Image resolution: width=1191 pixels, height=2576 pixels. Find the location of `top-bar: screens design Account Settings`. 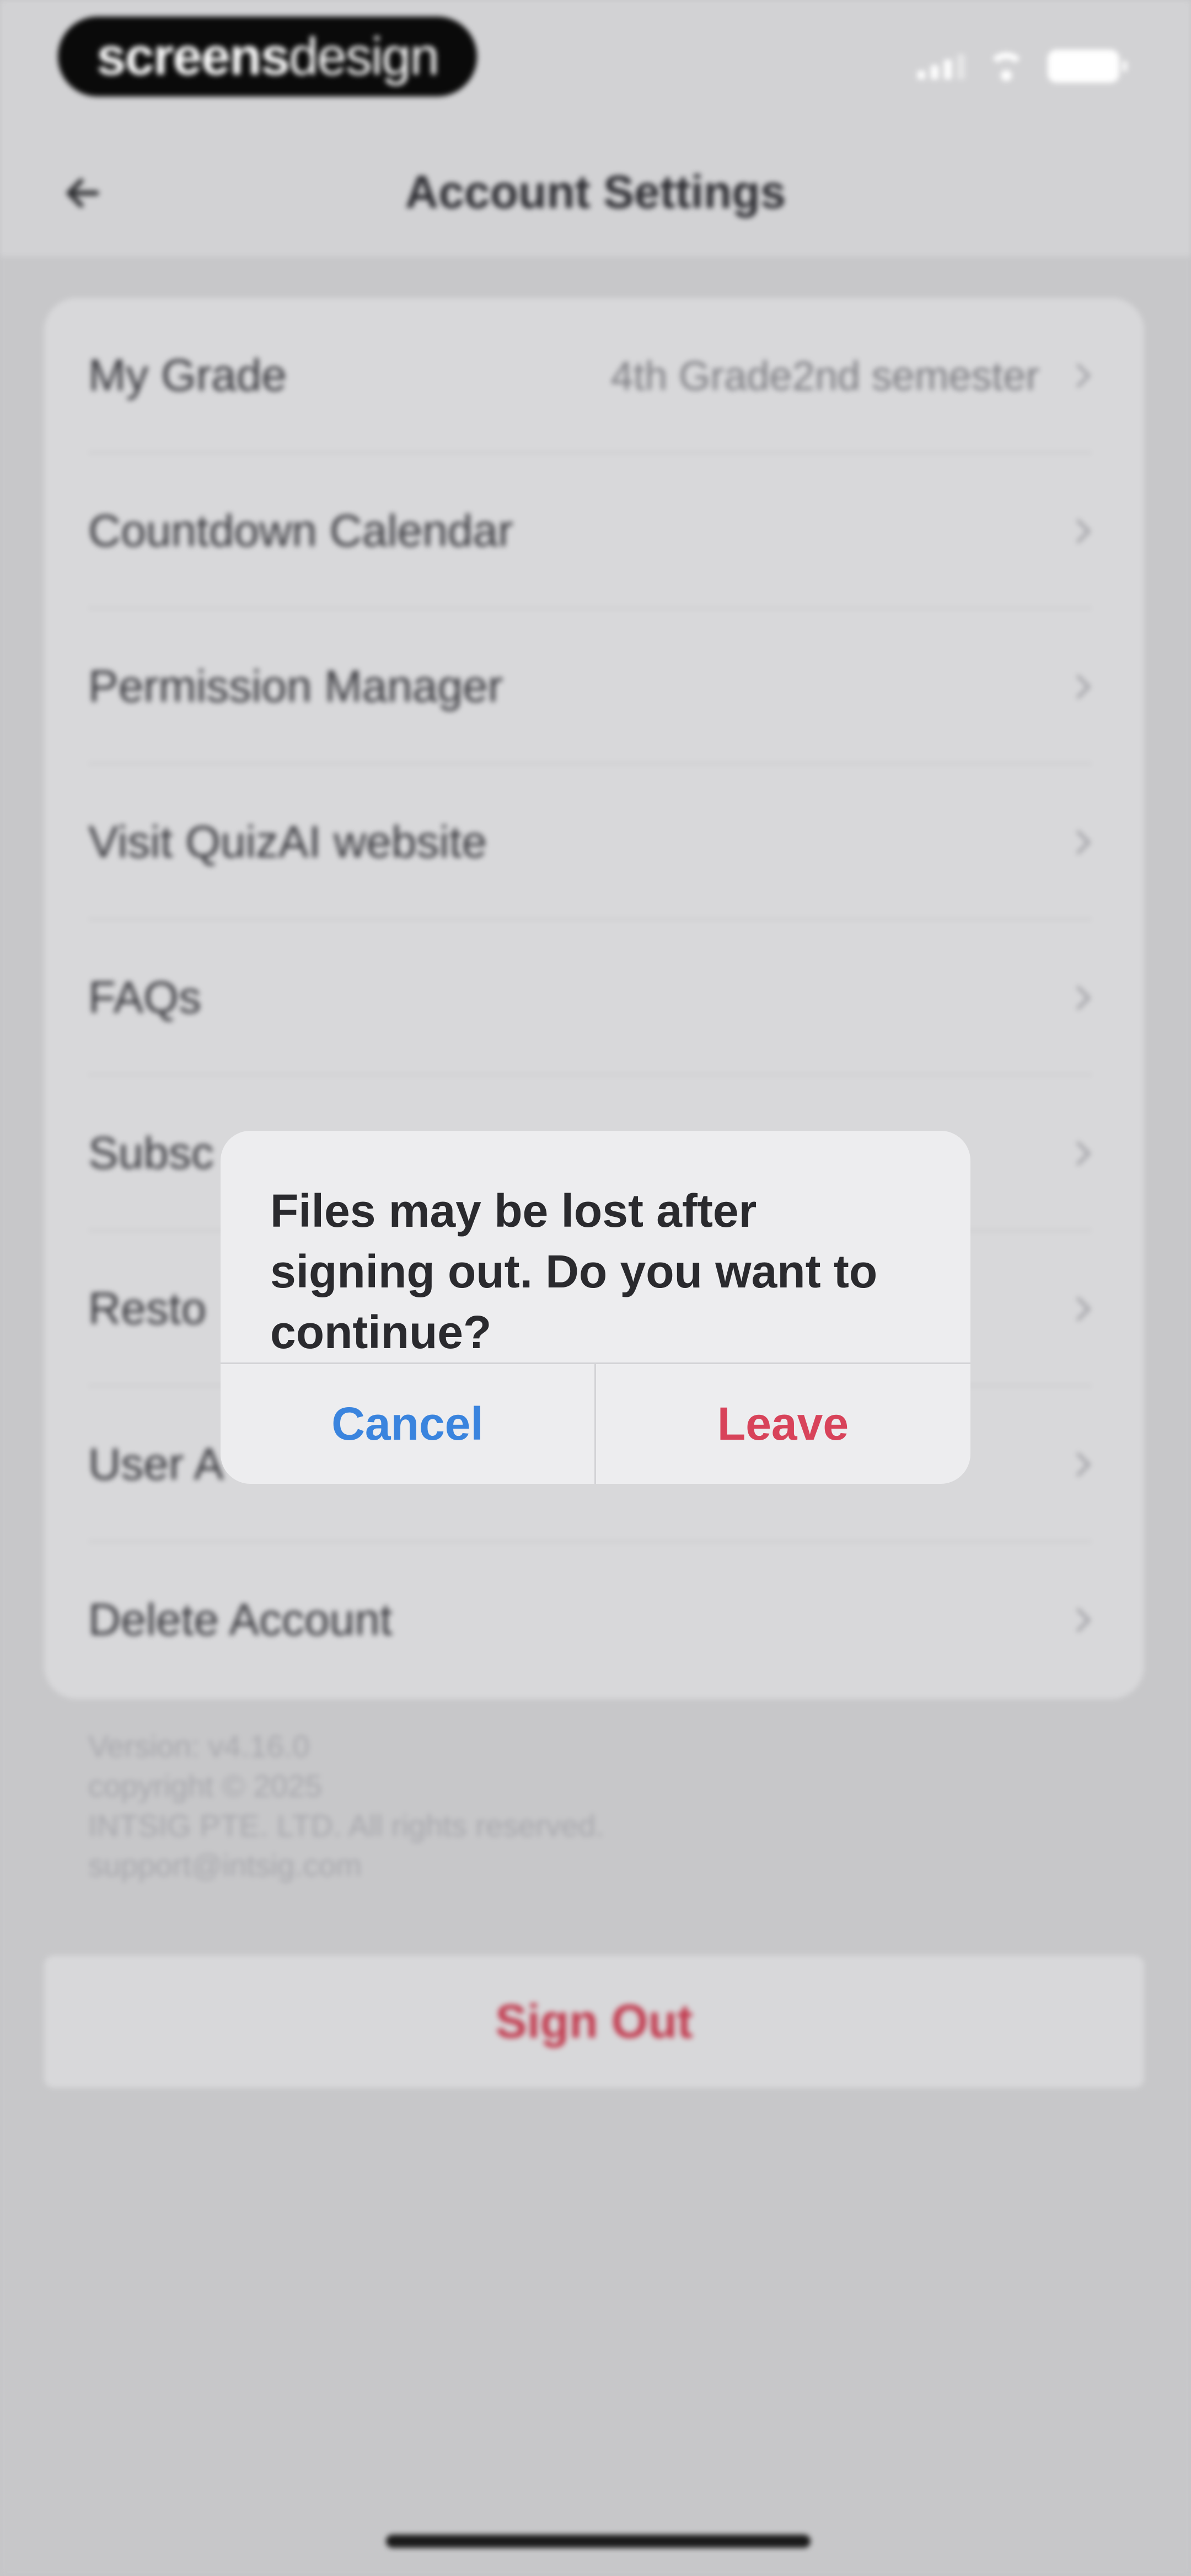

top-bar: screens design Account Settings is located at coordinates (595, 128).